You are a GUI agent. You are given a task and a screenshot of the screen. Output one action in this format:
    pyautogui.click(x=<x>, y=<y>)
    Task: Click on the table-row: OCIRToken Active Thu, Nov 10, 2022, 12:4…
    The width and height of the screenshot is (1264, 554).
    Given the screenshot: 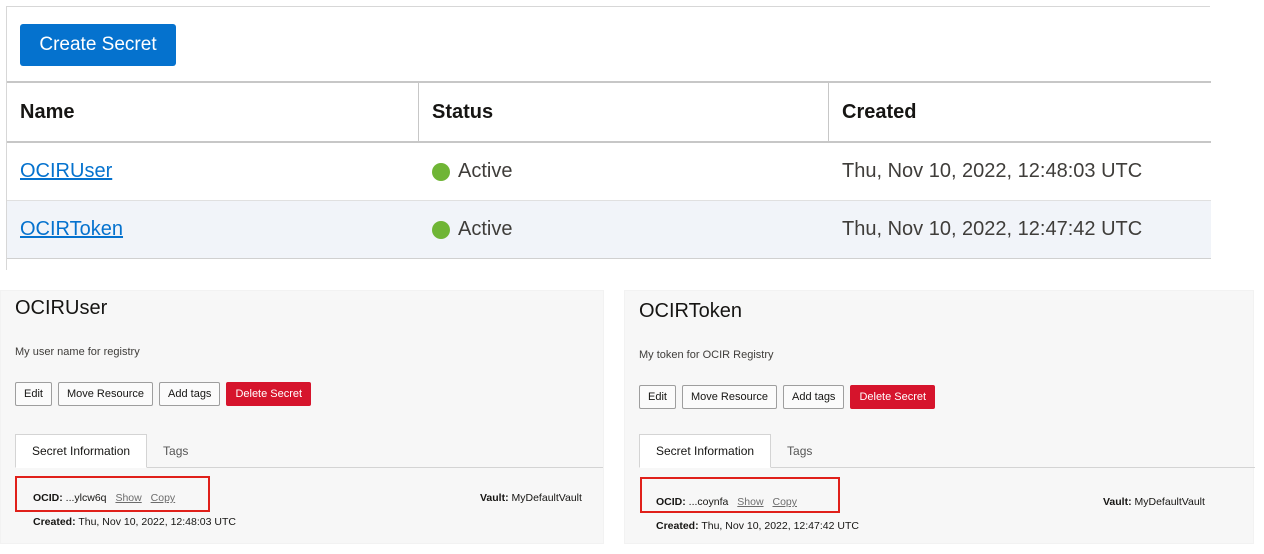 What is the action you would take?
    pyautogui.click(x=609, y=230)
    